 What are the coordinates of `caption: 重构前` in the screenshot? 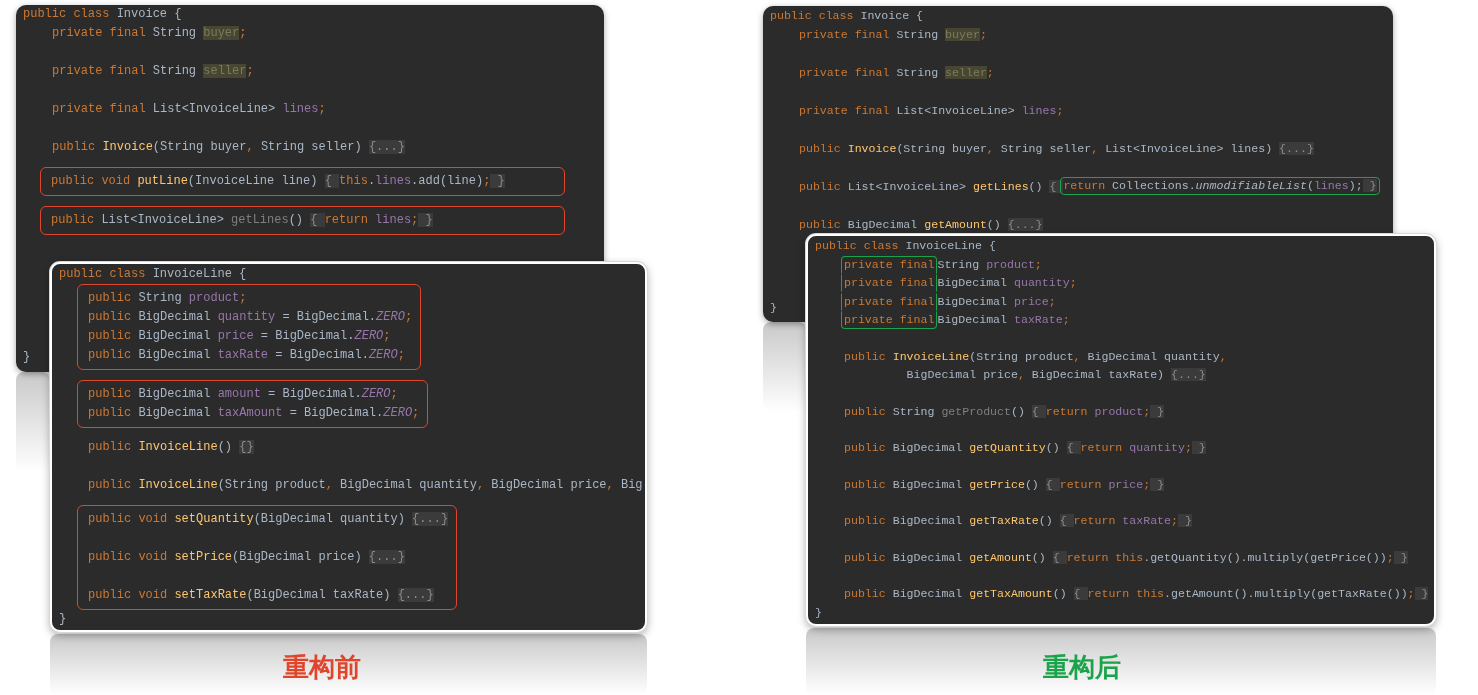 It's located at (322, 667).